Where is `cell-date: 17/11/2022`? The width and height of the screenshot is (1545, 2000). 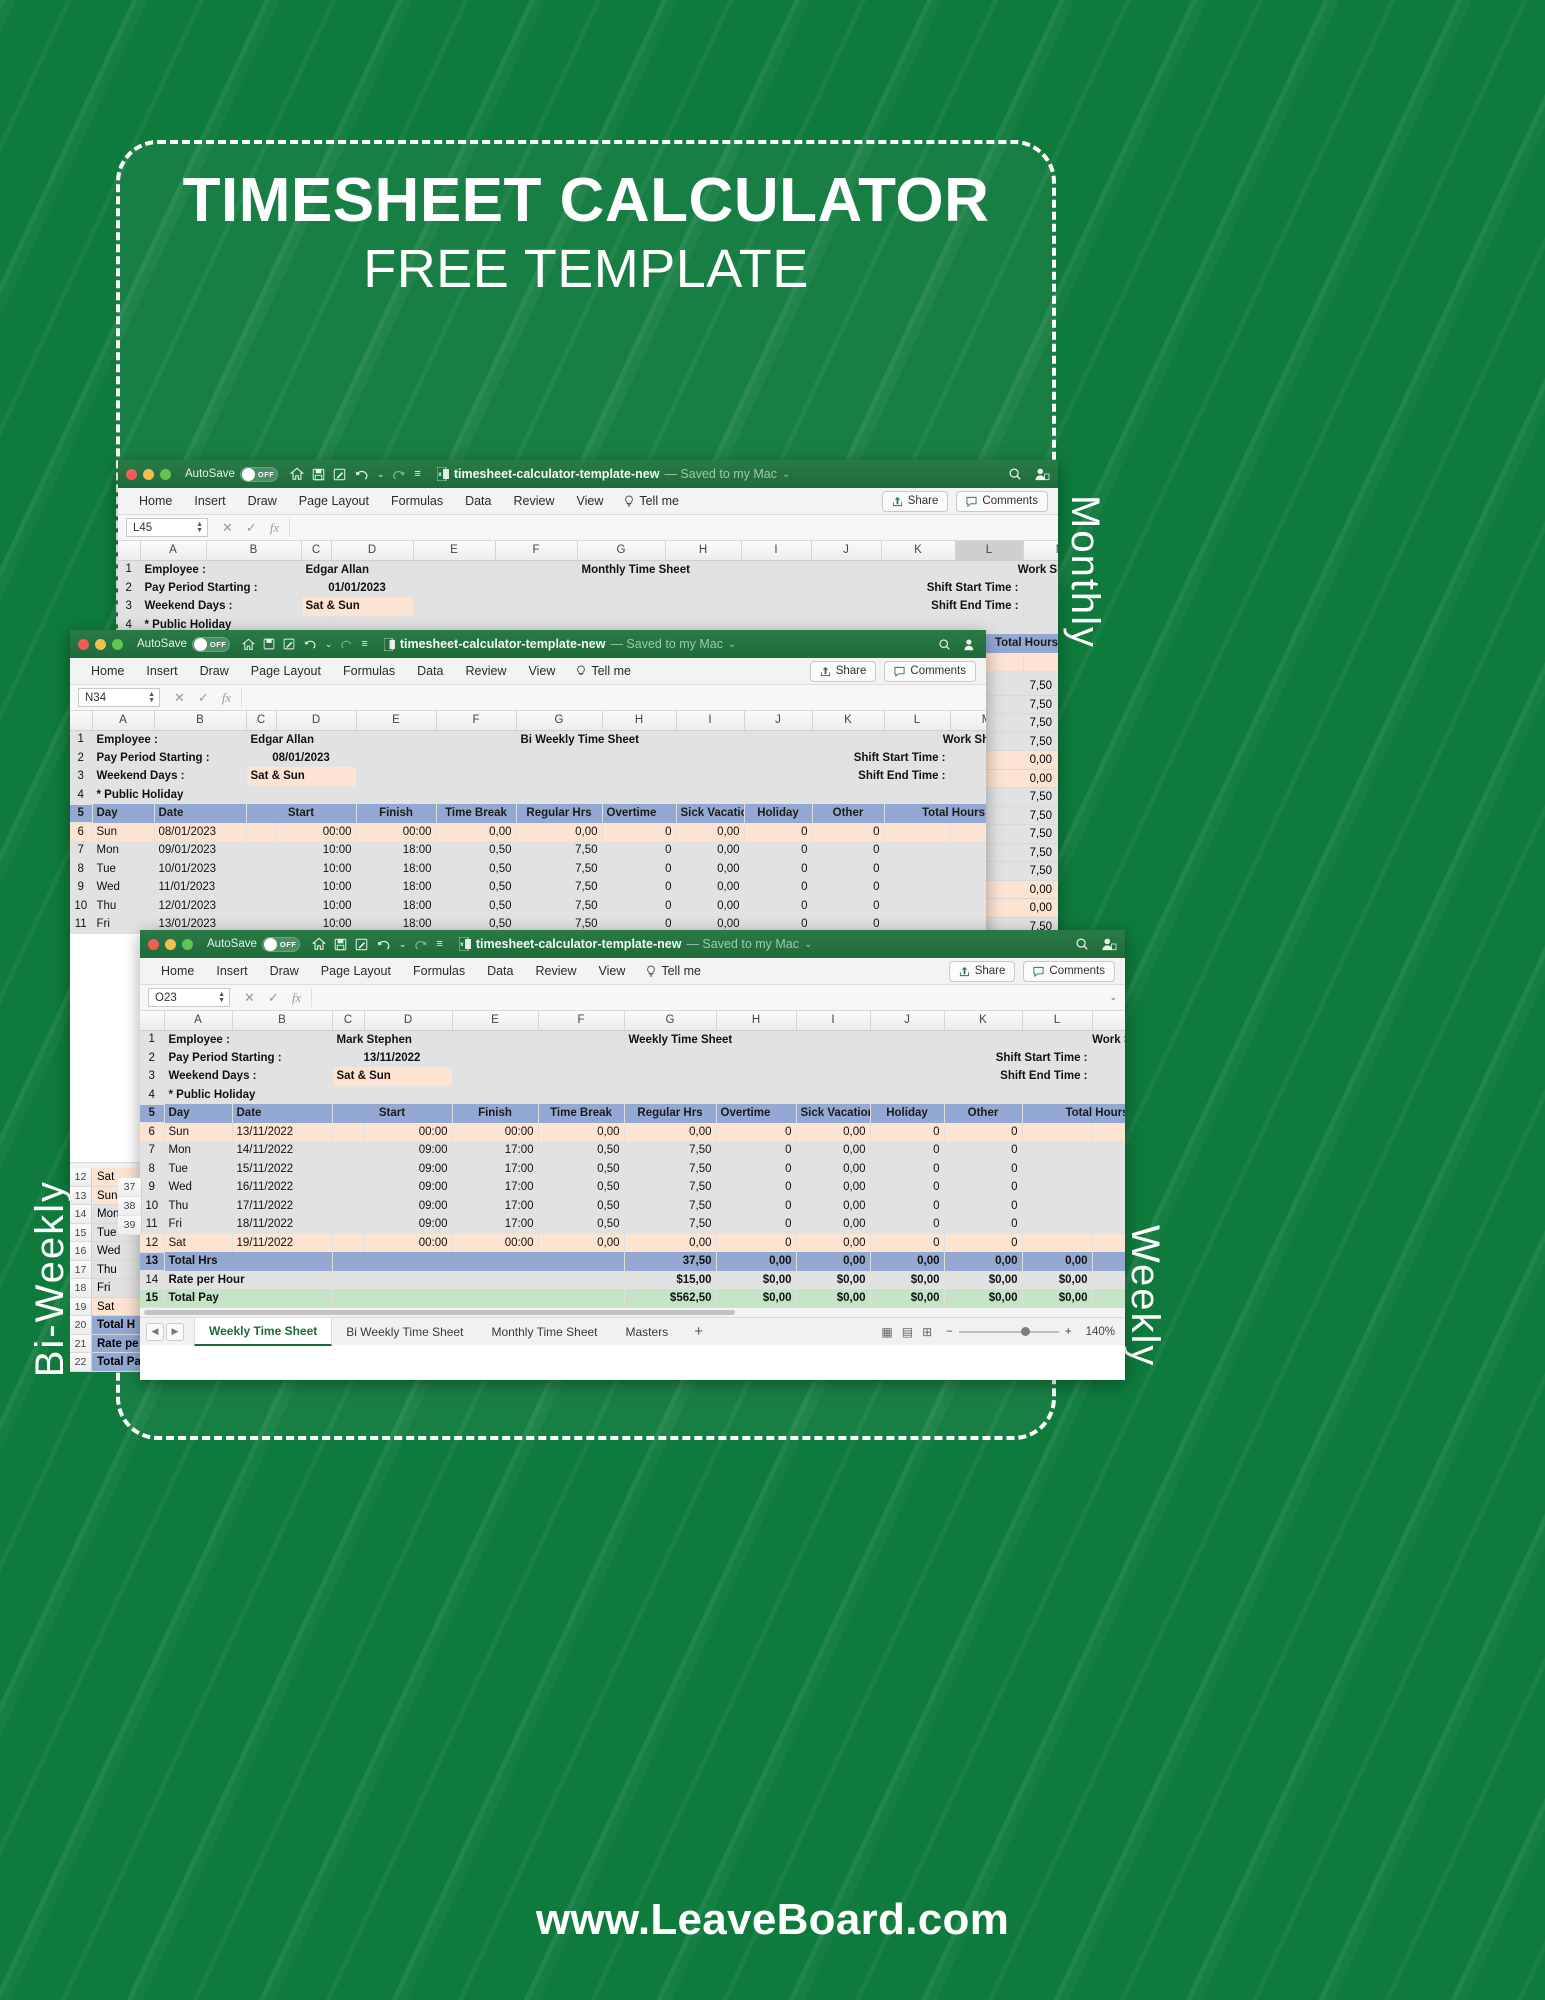 cell-date: 17/11/2022 is located at coordinates (282, 1205).